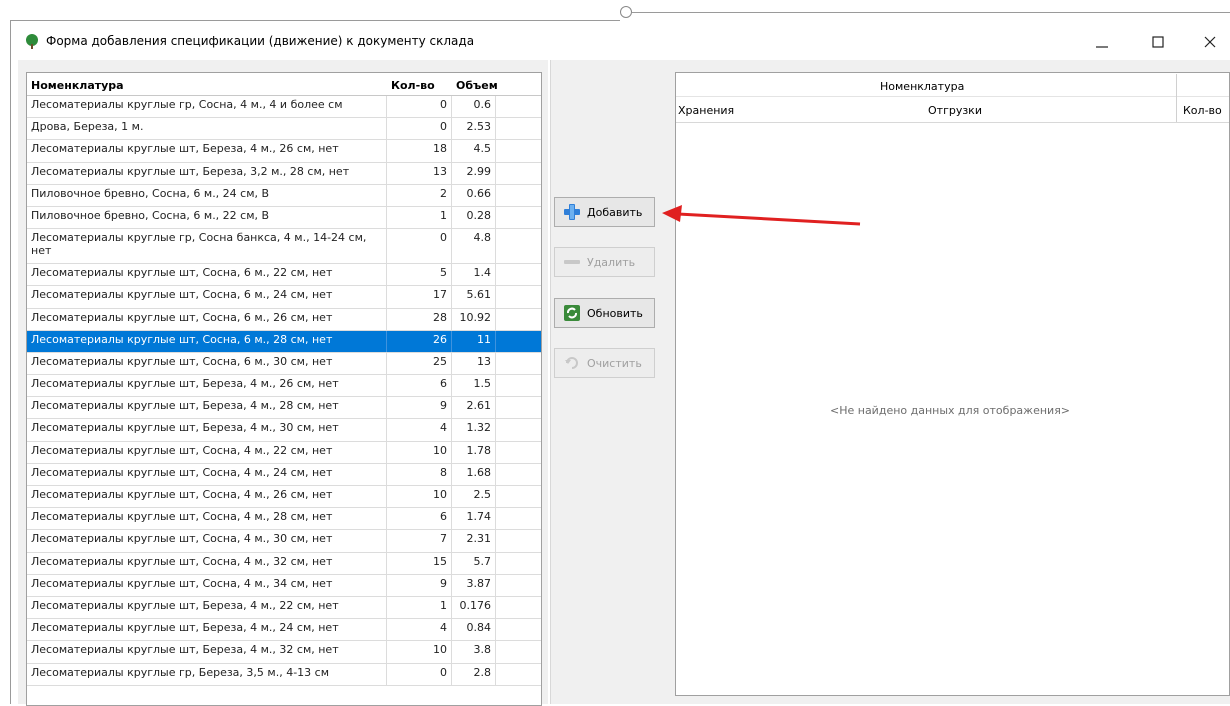  What do you see at coordinates (1202, 110) in the screenshot?
I see `column-header-right-quantity: Кол-во` at bounding box center [1202, 110].